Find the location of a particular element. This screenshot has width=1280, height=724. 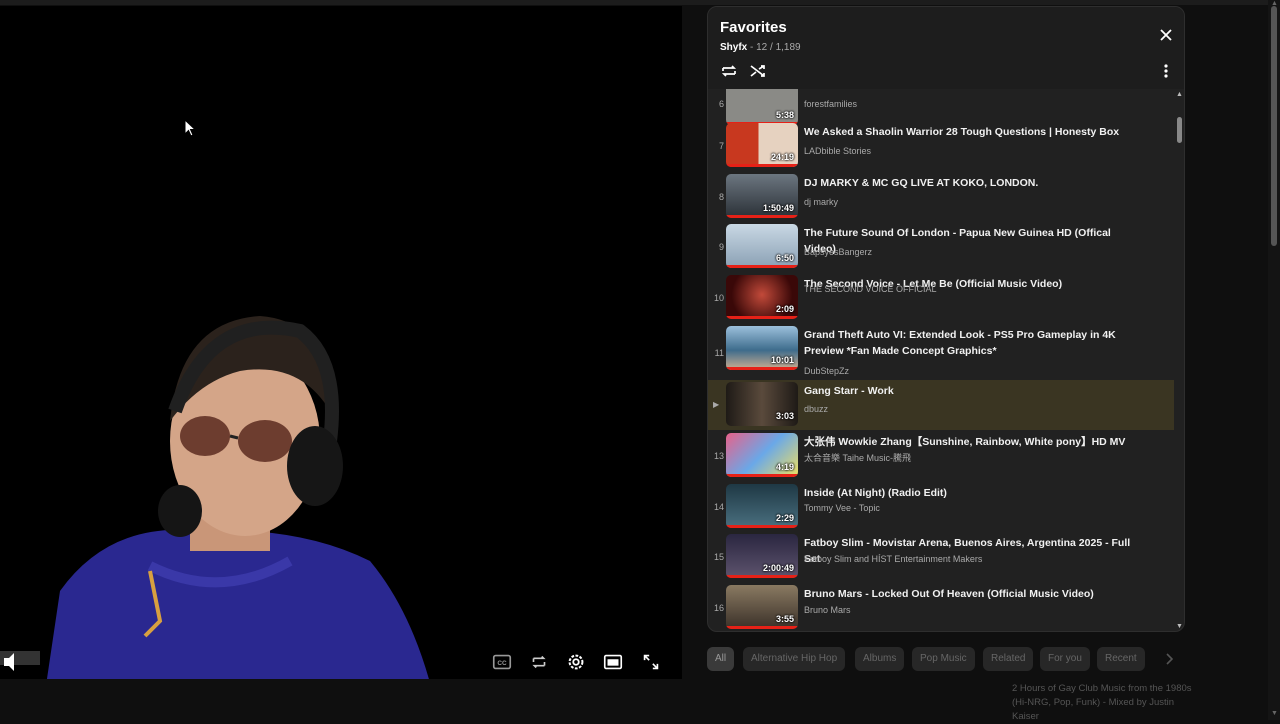

video-duration: 5:38 is located at coordinates (784, 115).